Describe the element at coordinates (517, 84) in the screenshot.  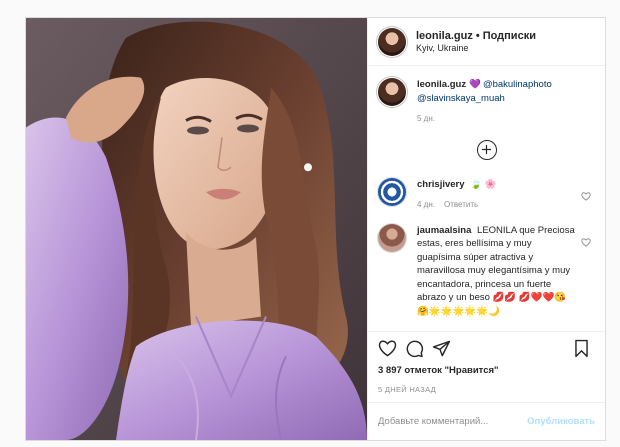
I see `mention-bakulinaphoto: @bakulinaphoto` at that location.